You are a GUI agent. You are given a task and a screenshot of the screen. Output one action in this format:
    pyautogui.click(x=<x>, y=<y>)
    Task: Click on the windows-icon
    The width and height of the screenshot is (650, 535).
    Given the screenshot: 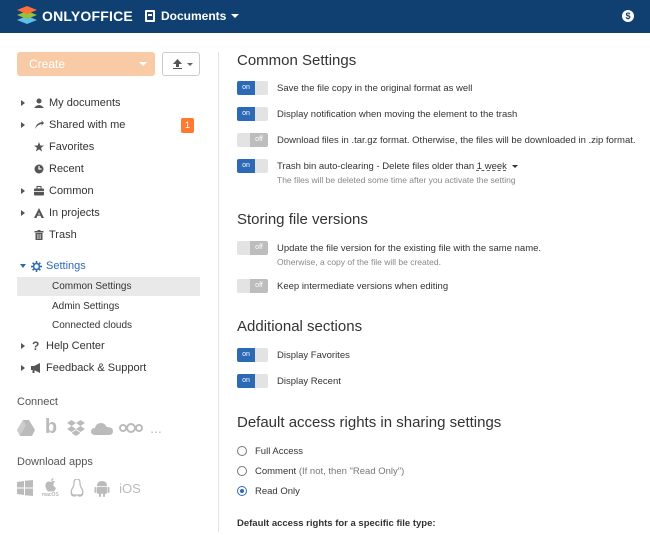 What is the action you would take?
    pyautogui.click(x=25, y=488)
    